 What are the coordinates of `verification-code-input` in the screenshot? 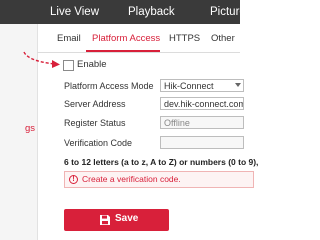 It's located at (202, 142).